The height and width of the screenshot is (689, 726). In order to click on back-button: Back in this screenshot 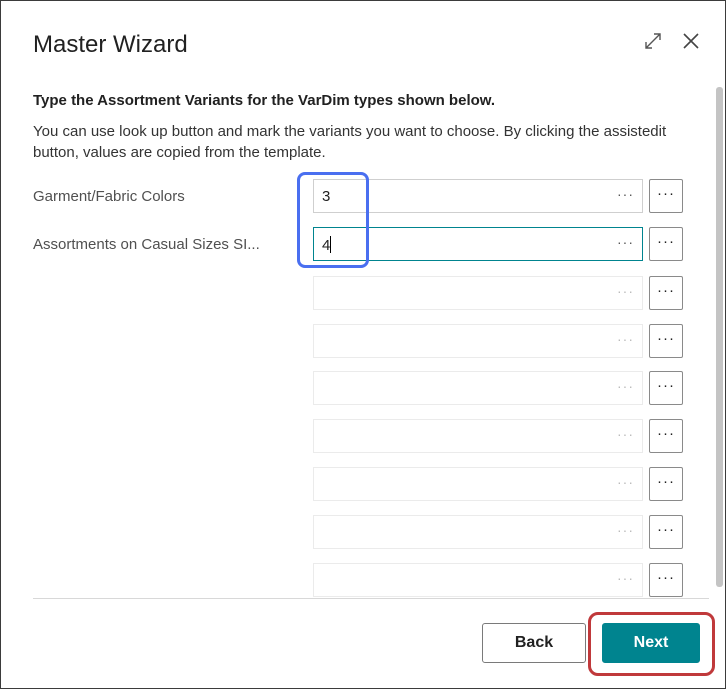, I will do `click(534, 643)`.